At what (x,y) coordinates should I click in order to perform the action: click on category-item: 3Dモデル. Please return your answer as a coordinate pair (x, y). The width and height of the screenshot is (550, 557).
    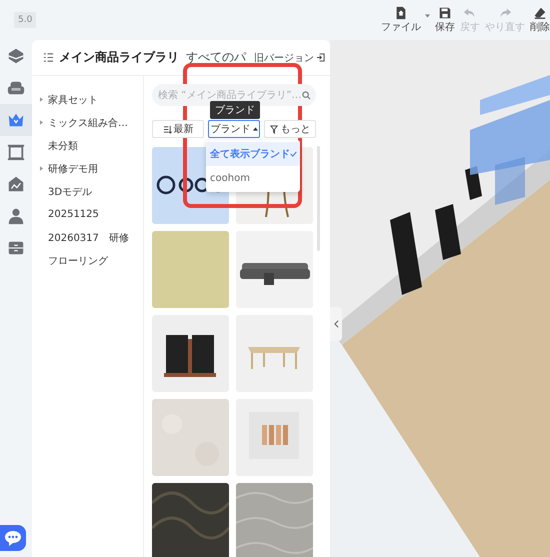
    Looking at the image, I should click on (87, 191).